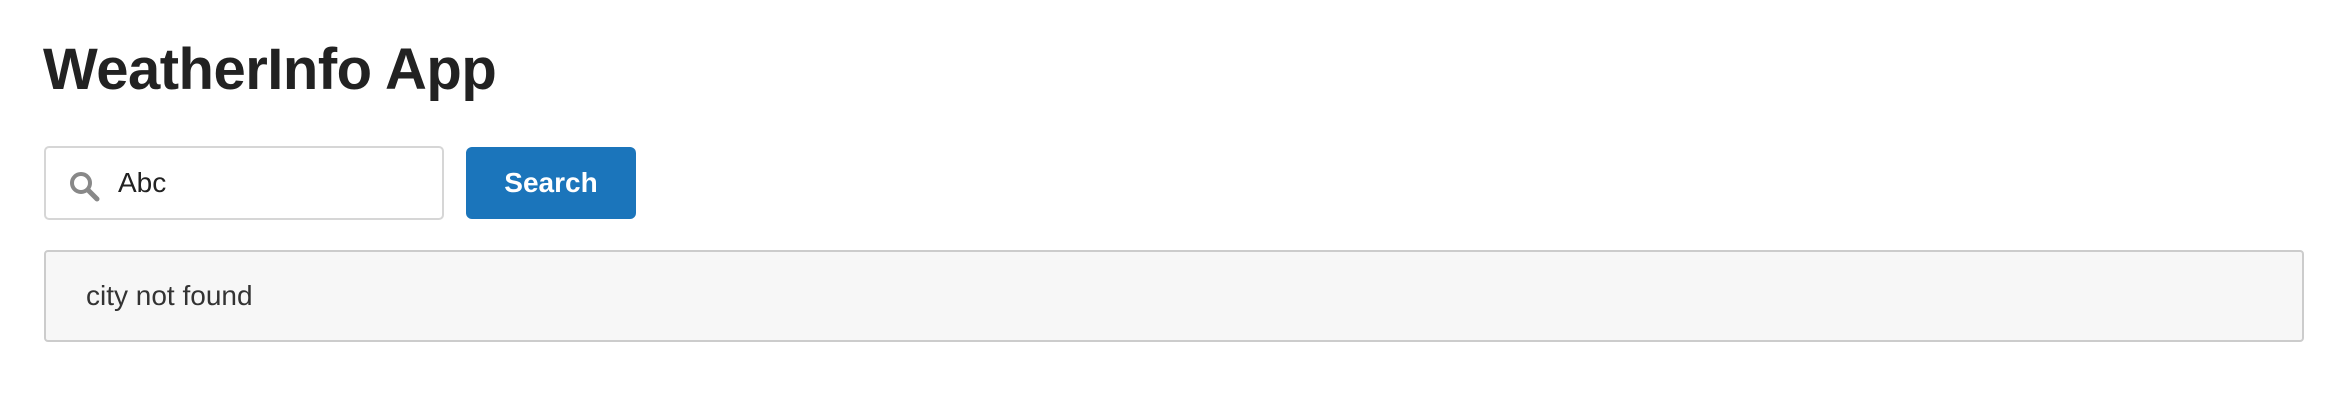 The height and width of the screenshot is (412, 2326). I want to click on search-row: Search, so click(340, 183).